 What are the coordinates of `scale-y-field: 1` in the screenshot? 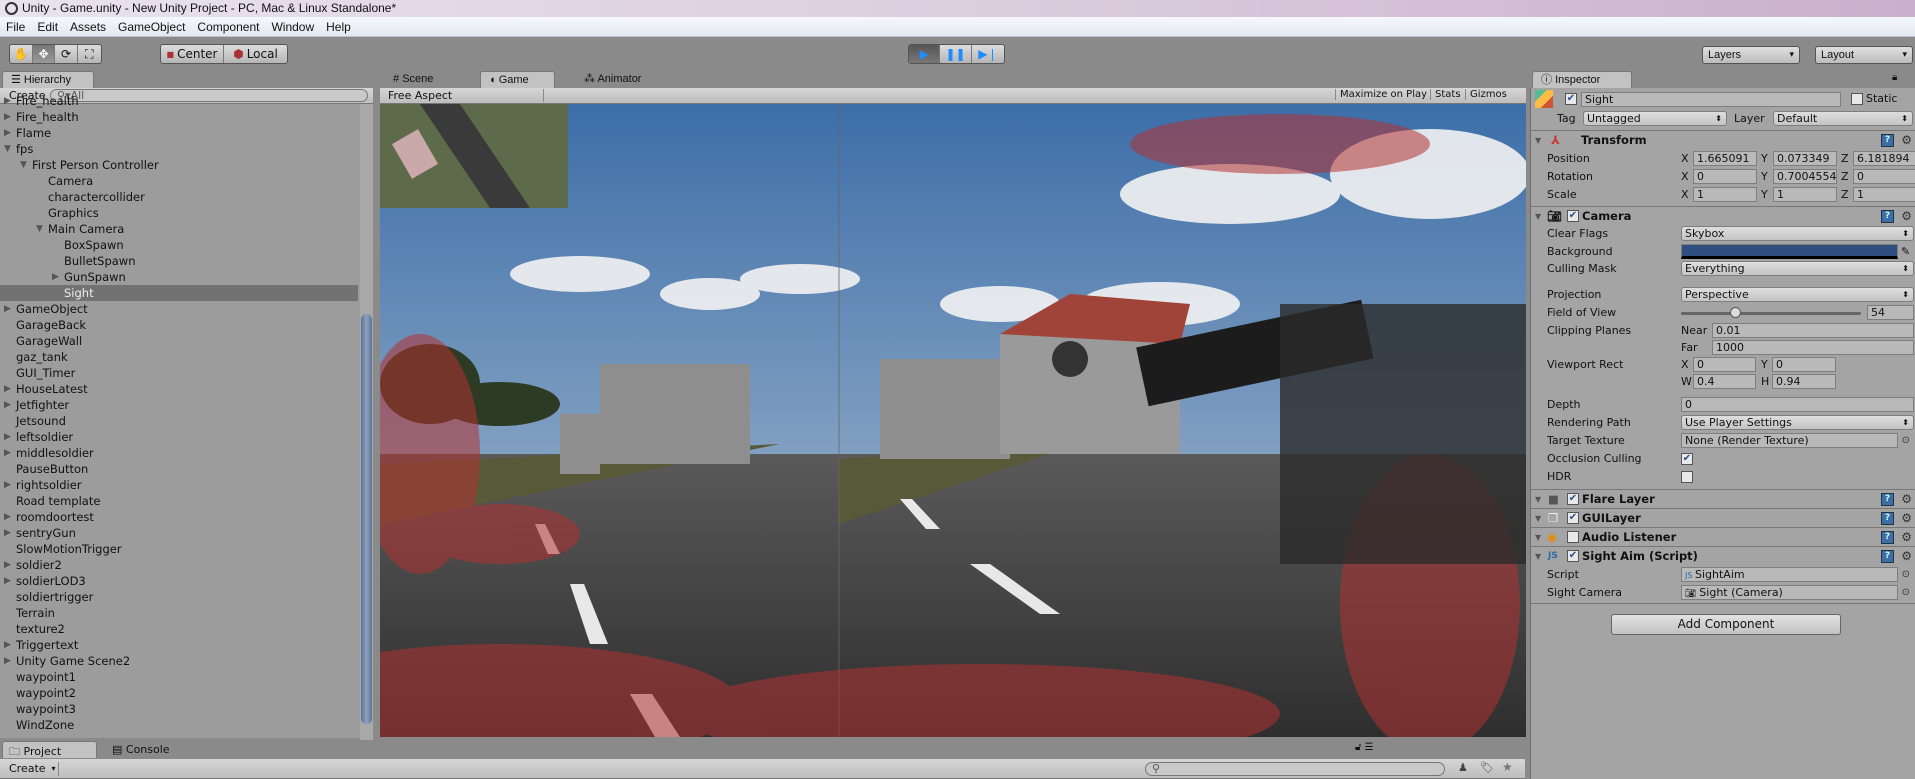 It's located at (1805, 194).